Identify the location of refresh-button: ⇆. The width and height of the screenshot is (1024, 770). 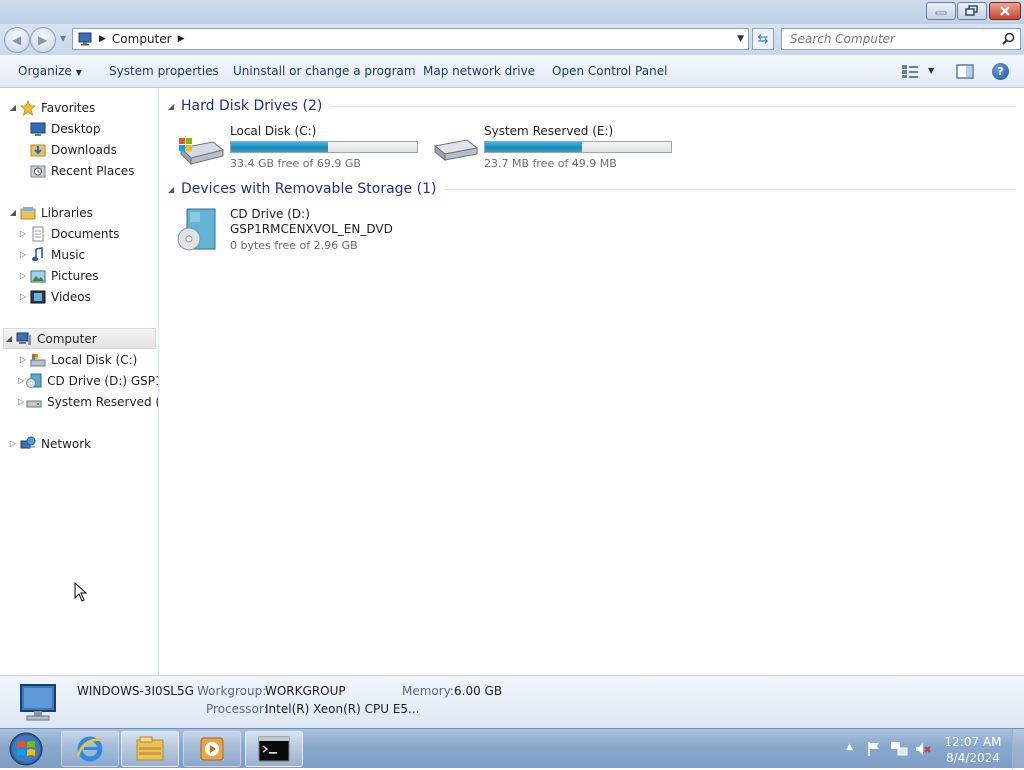
(763, 39).